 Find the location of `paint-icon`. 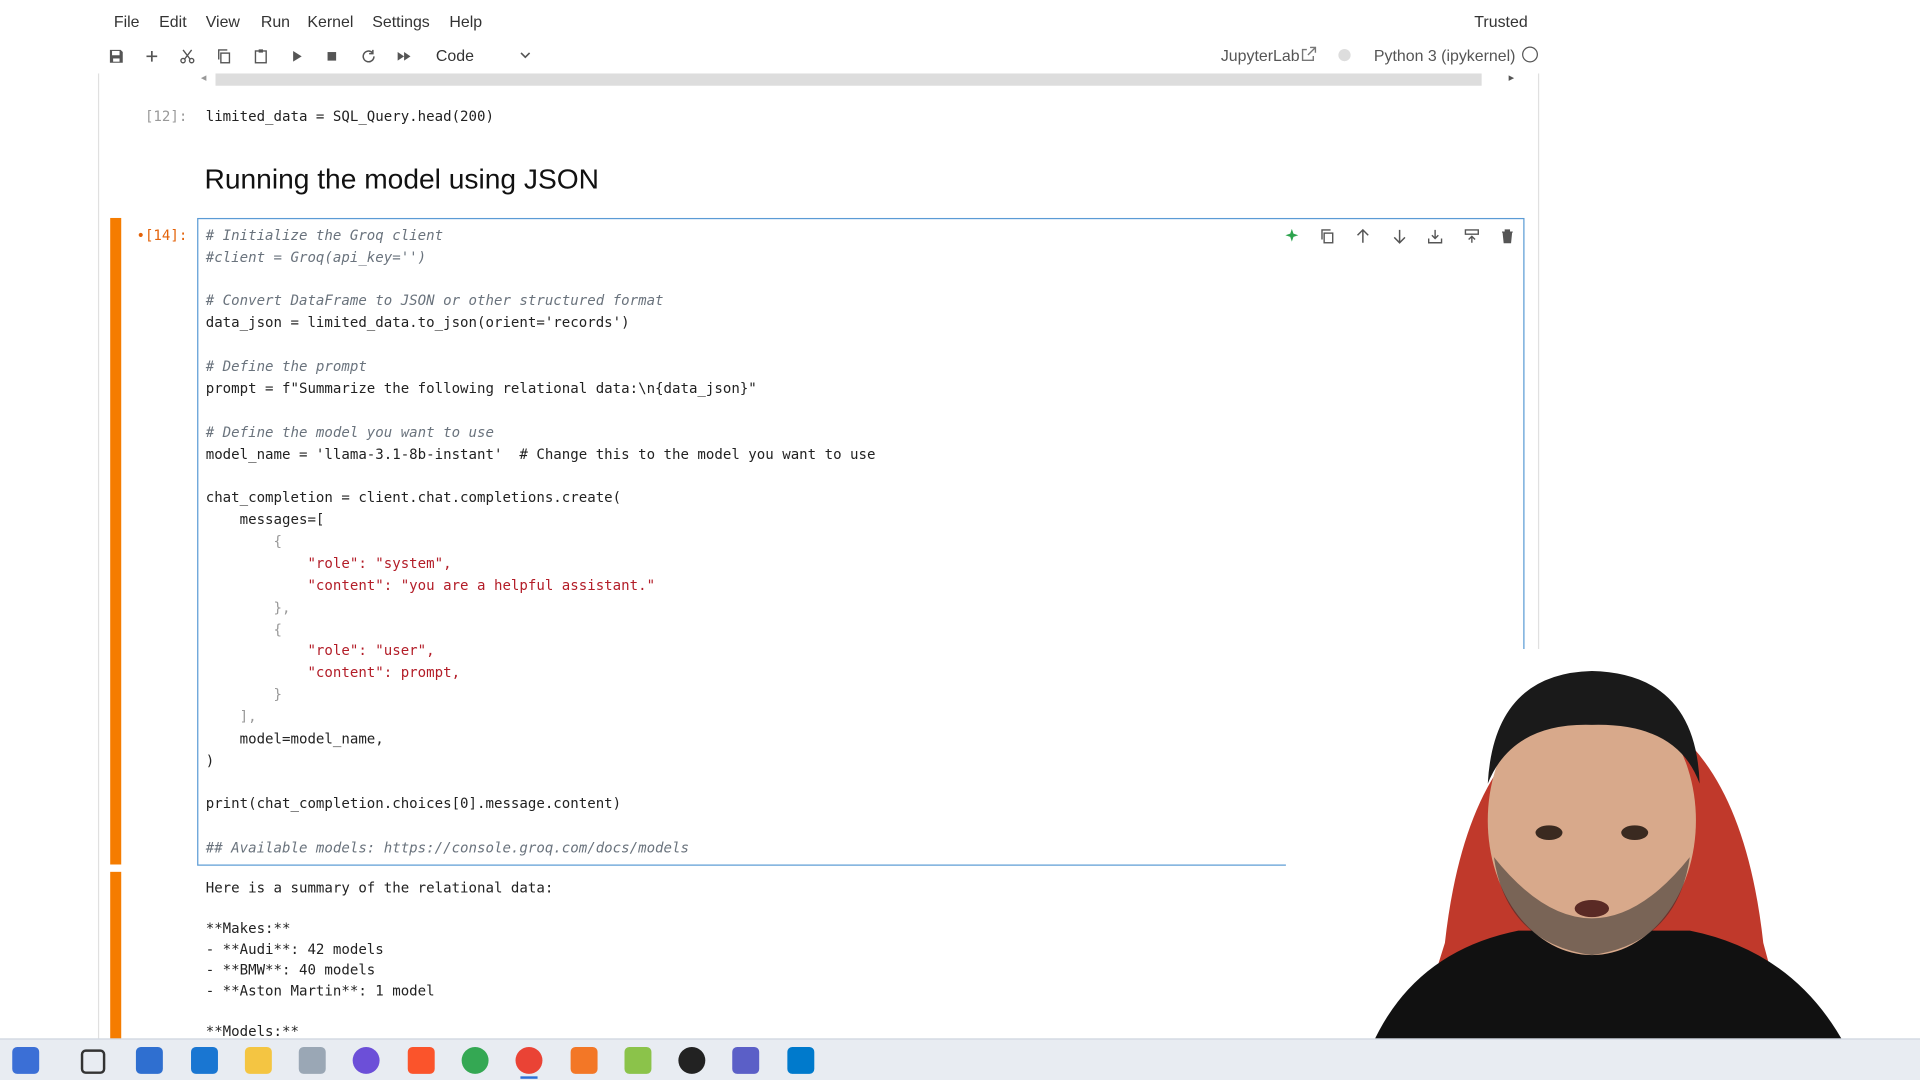

paint-icon is located at coordinates (638, 1060).